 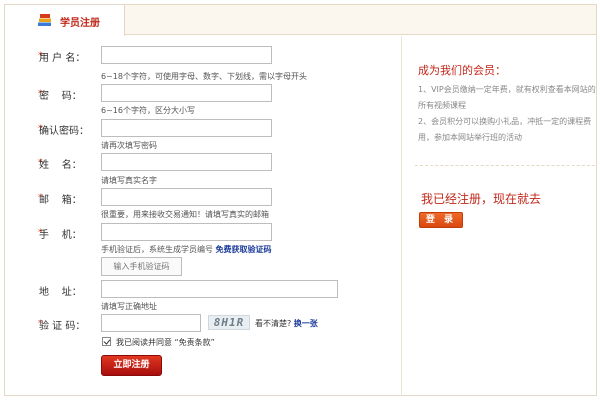 I want to click on mobile-hint: 手机验证后，系统生成学员编号 免费获取验证码, so click(x=186, y=249).